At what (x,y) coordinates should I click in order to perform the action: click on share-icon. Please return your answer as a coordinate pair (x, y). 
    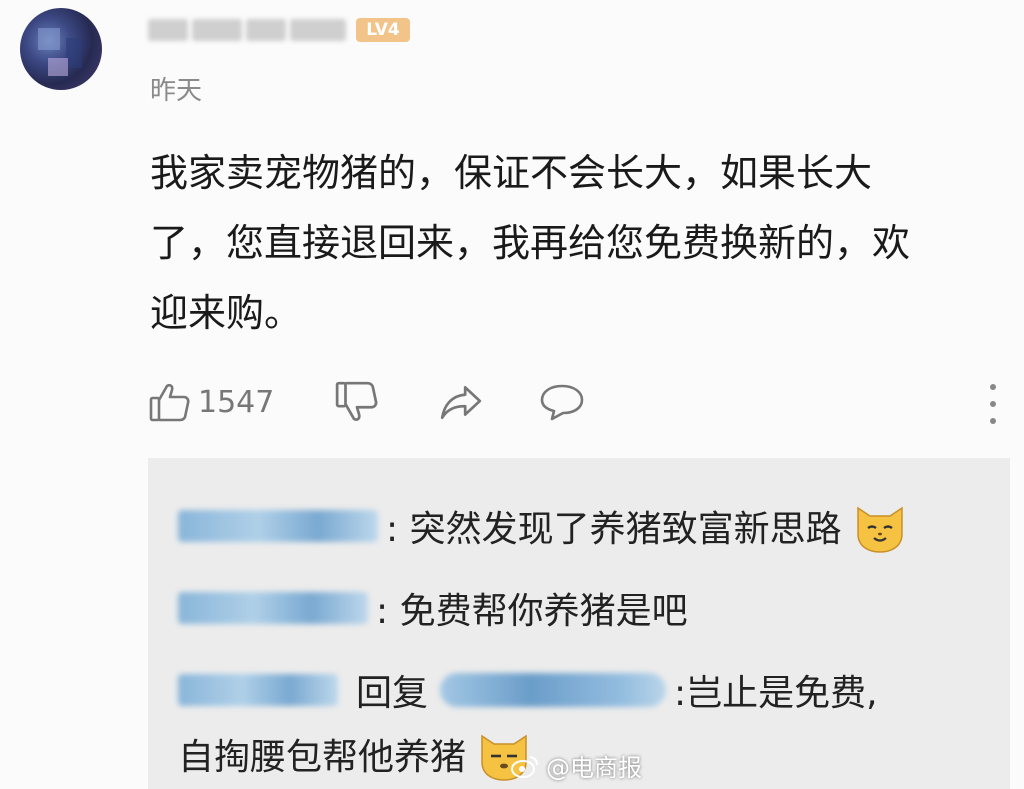
    Looking at the image, I should click on (461, 403).